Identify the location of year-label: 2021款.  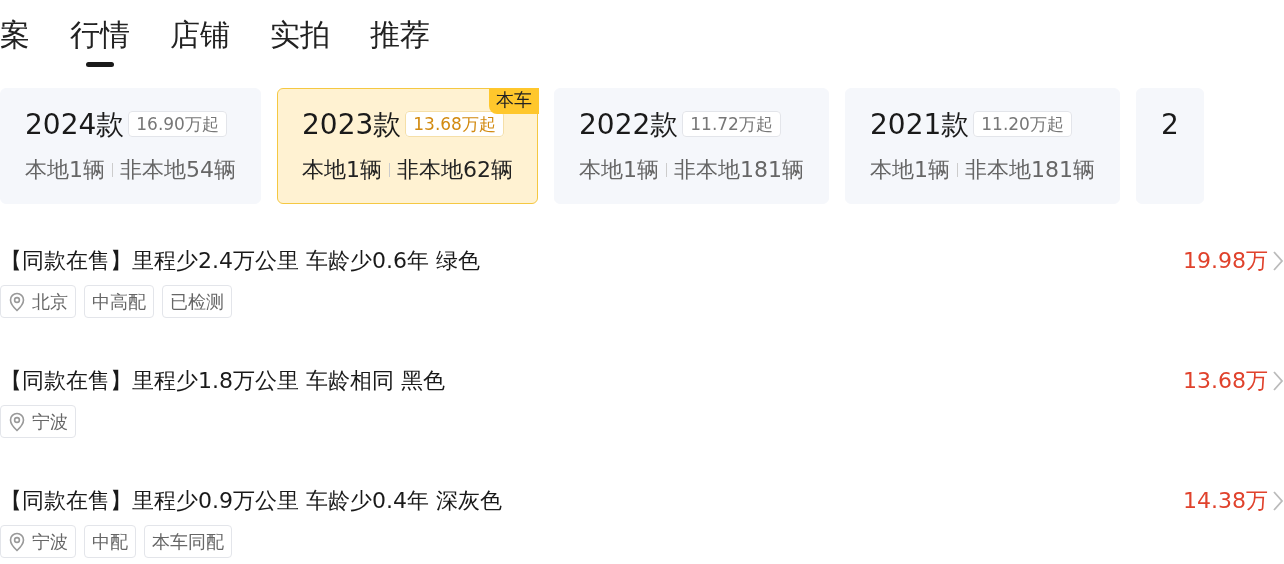
(920, 124).